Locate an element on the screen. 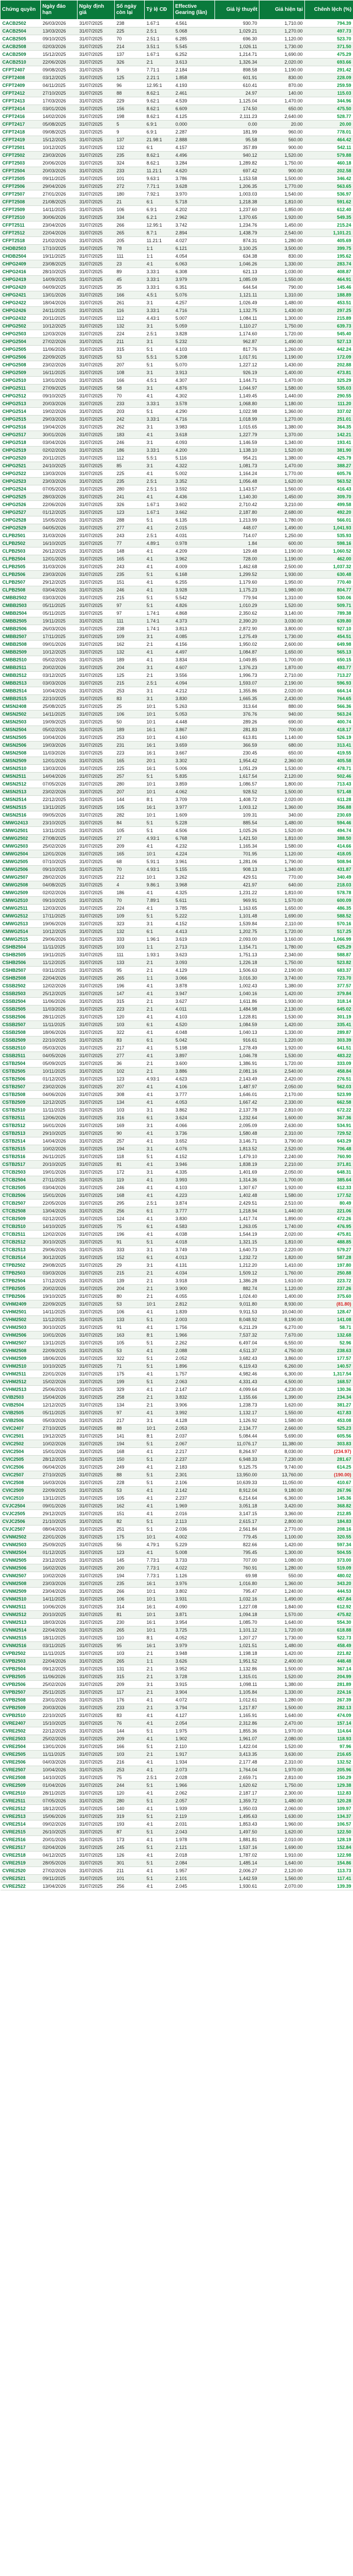 This screenshot has height=2576, width=353. cell-theoretical-price: 4,099.64 is located at coordinates (237, 1389).